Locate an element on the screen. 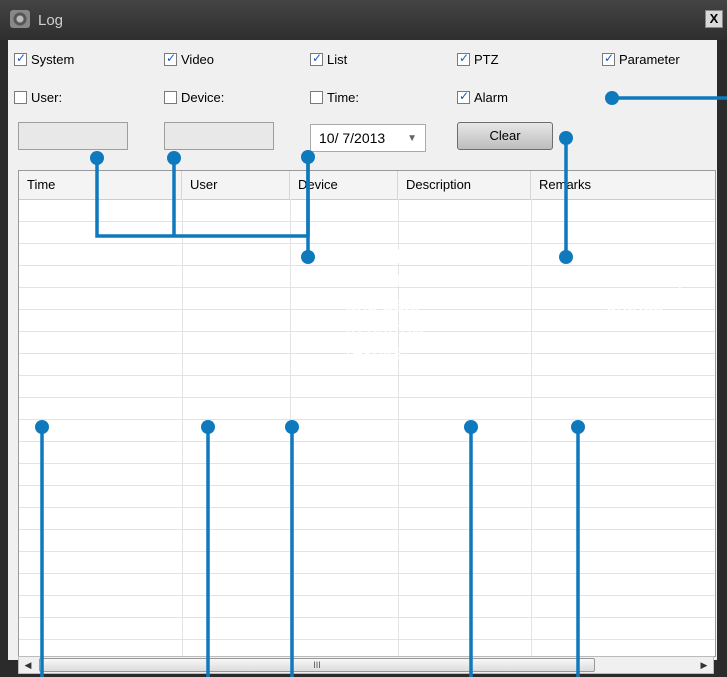 This screenshot has height=677, width=727. window-title: Log is located at coordinates (51, 20).